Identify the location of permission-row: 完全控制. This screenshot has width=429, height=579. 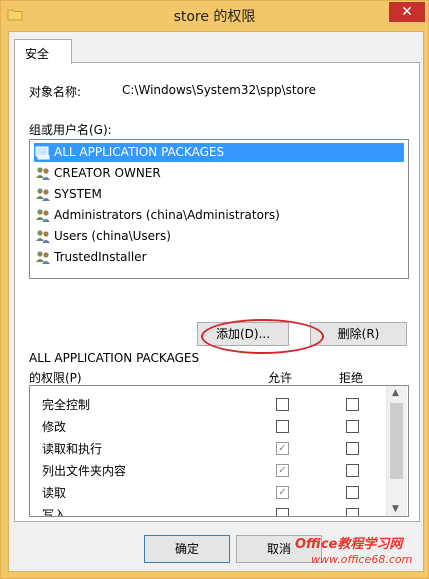
(207, 404).